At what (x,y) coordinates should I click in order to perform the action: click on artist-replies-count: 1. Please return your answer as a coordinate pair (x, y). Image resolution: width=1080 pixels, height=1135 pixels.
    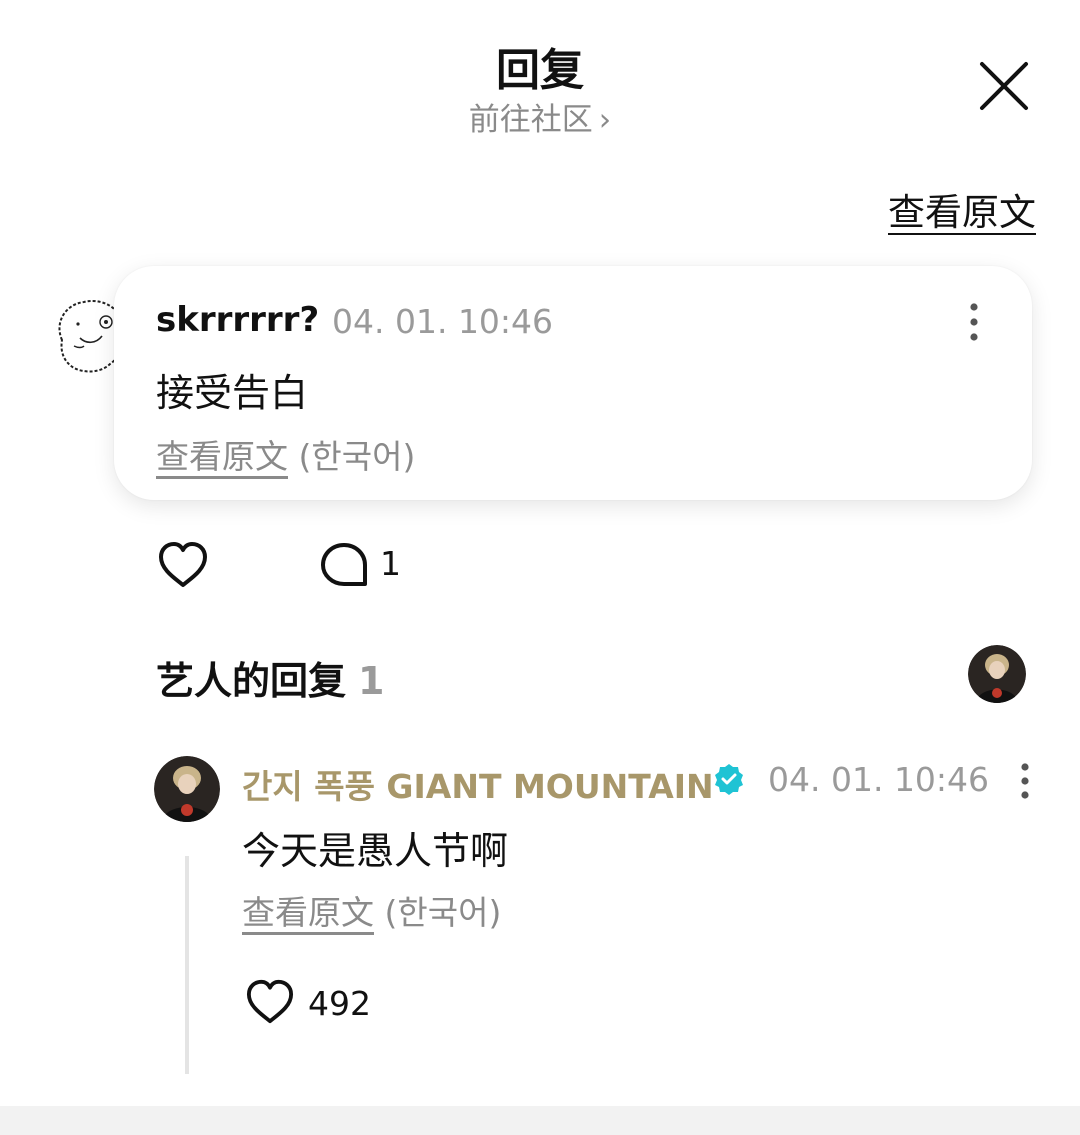
    Looking at the image, I should click on (371, 681).